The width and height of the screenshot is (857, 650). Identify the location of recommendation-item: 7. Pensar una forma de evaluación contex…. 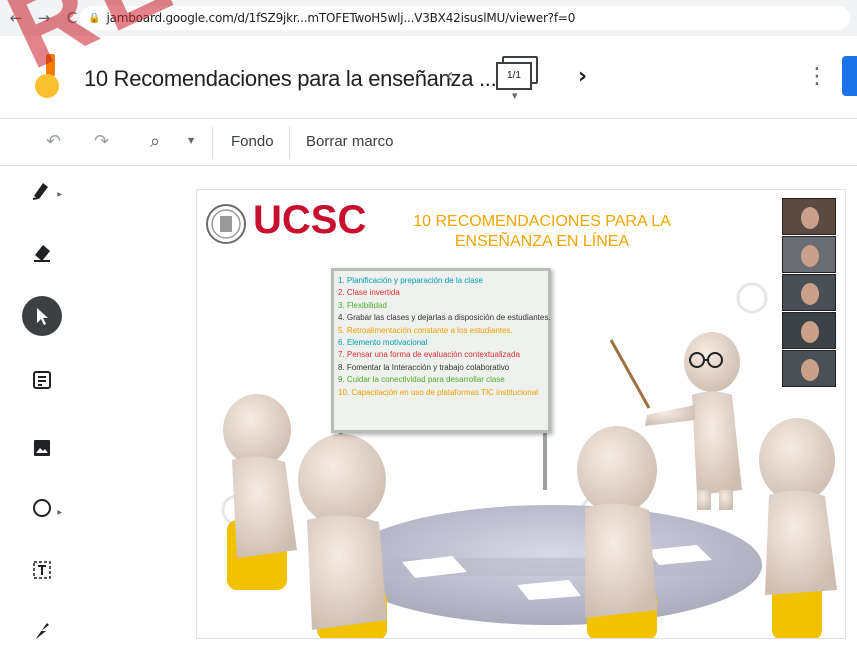
(429, 355).